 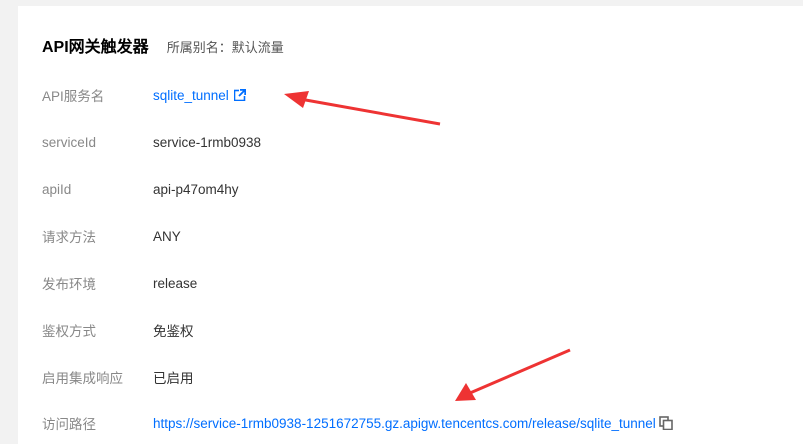 I want to click on card-title: API网关触发器, so click(x=95, y=47).